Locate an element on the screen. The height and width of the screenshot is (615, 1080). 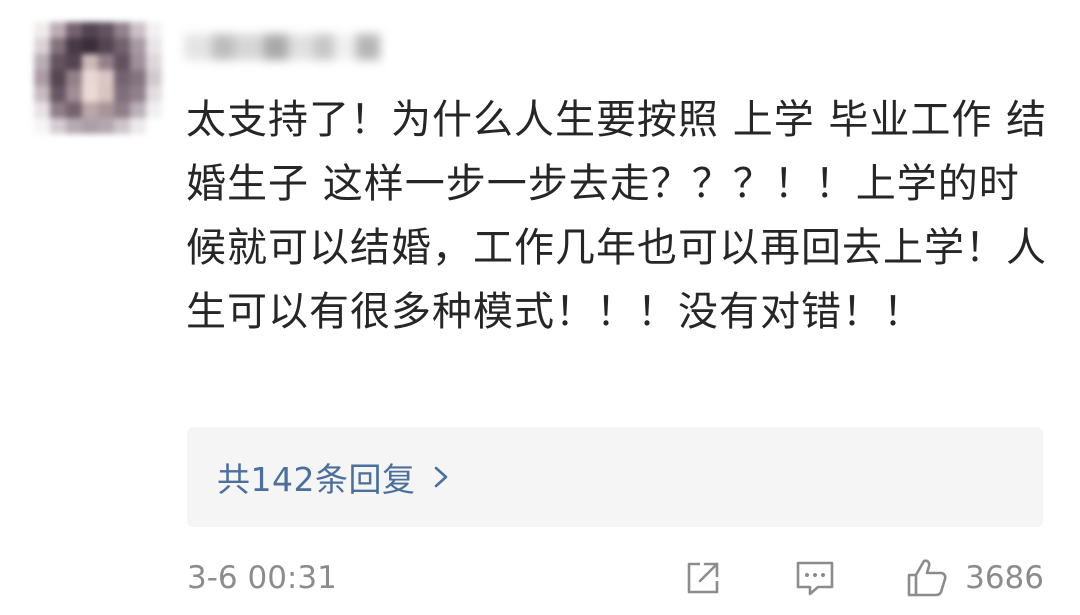
replies-count-label: 共142条回复 is located at coordinates (316, 479).